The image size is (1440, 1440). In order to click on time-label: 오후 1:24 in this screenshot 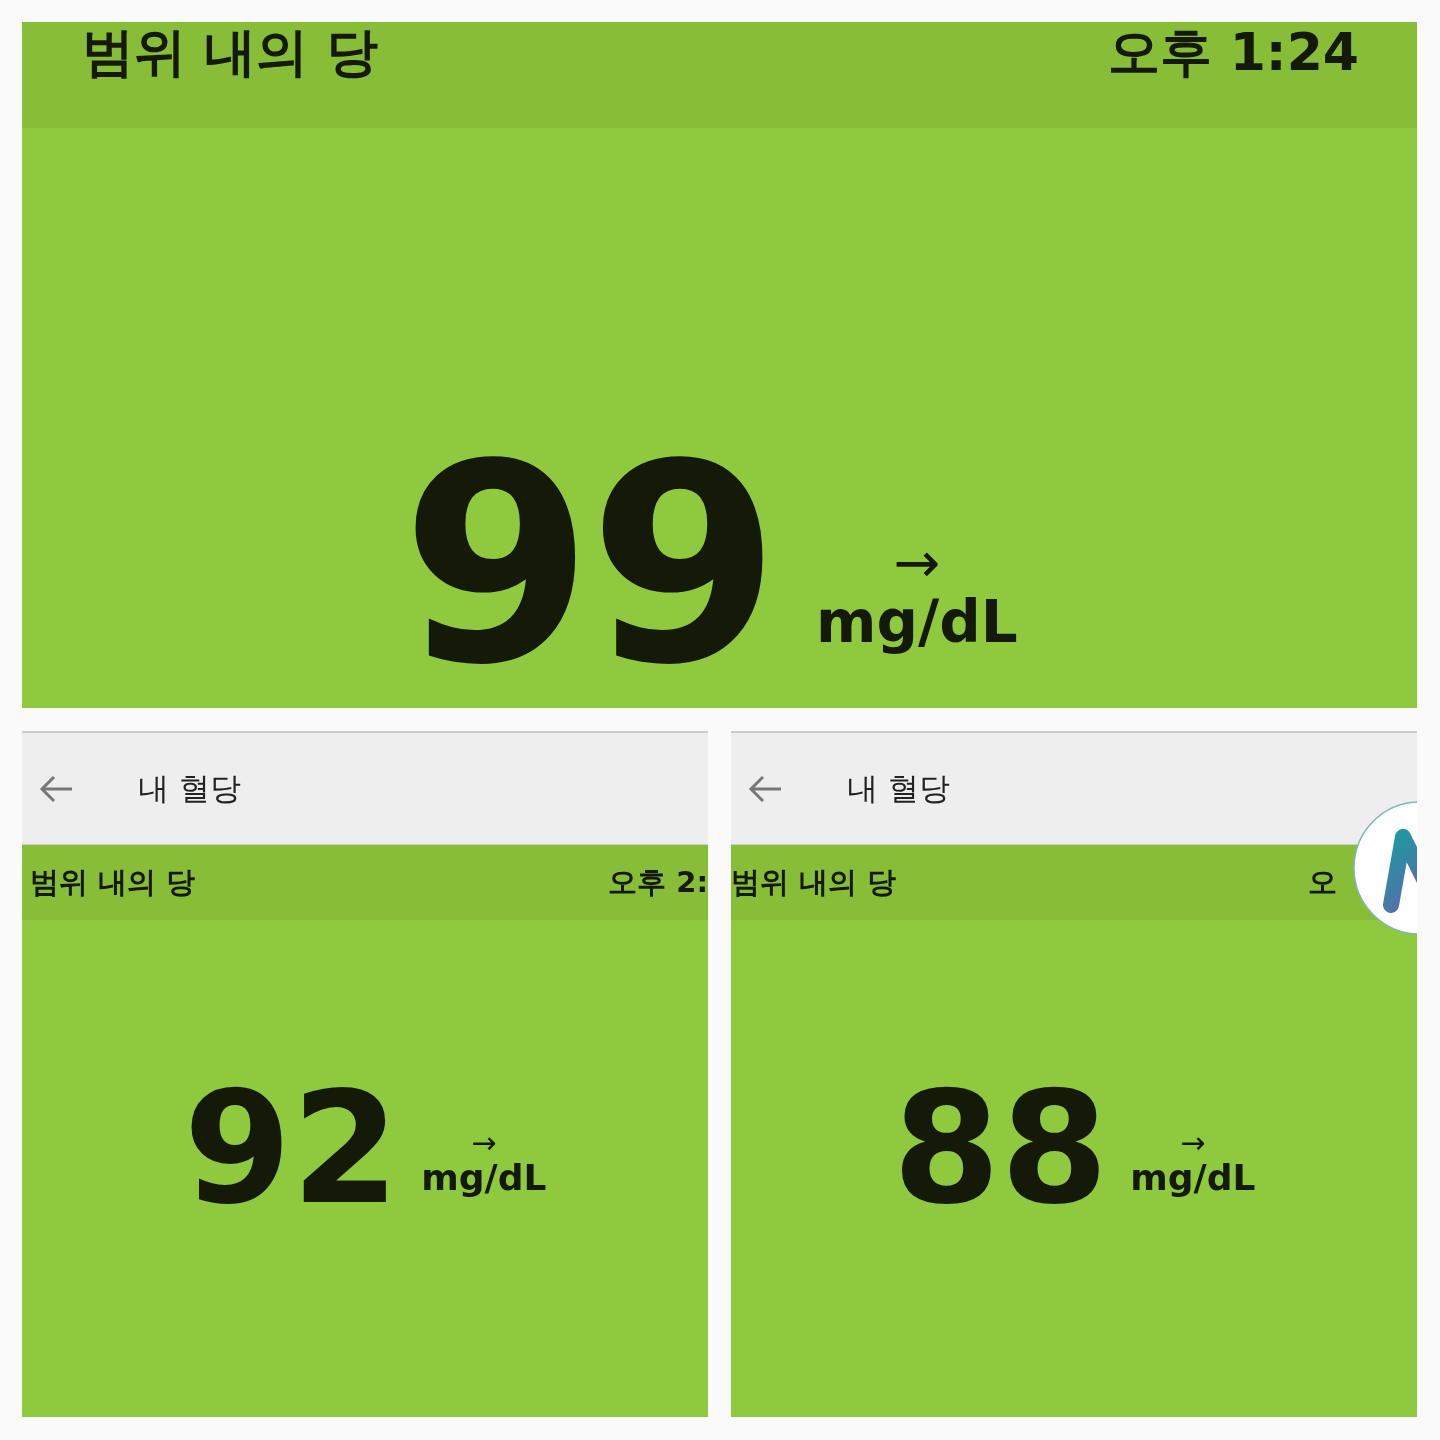, I will do `click(1233, 52)`.